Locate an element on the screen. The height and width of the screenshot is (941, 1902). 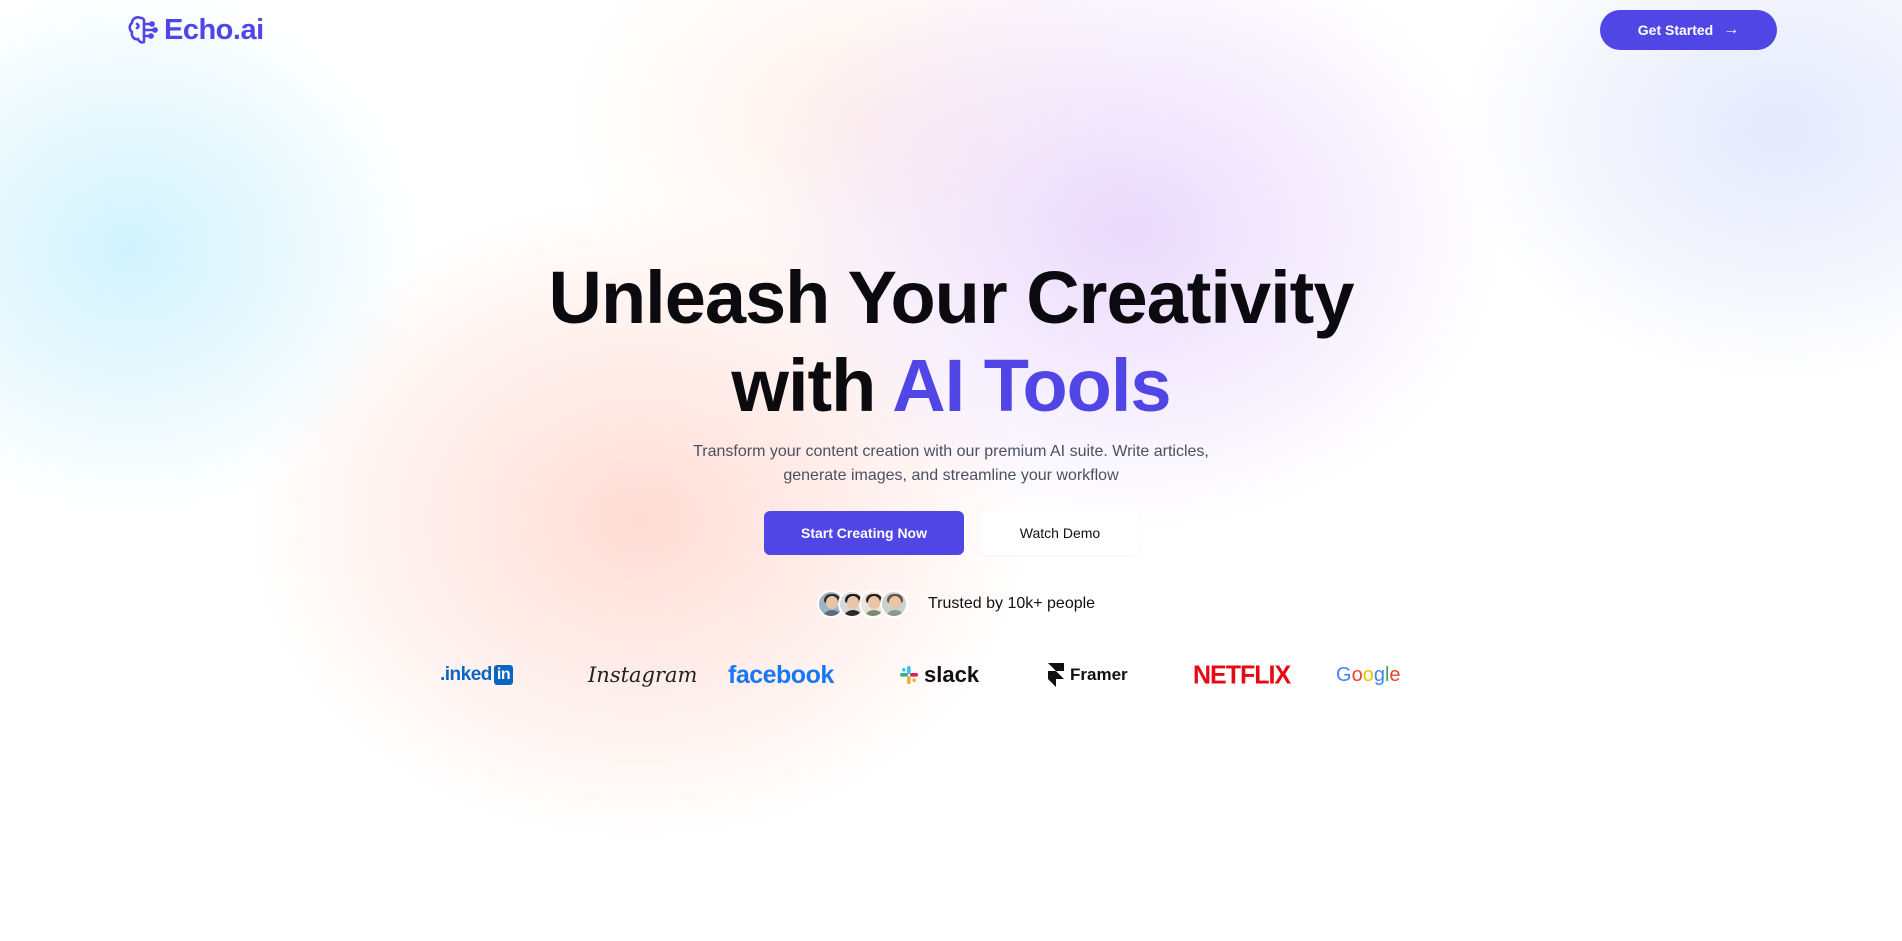
trust-text: Trusted by 10k+ people is located at coordinates (1012, 603).